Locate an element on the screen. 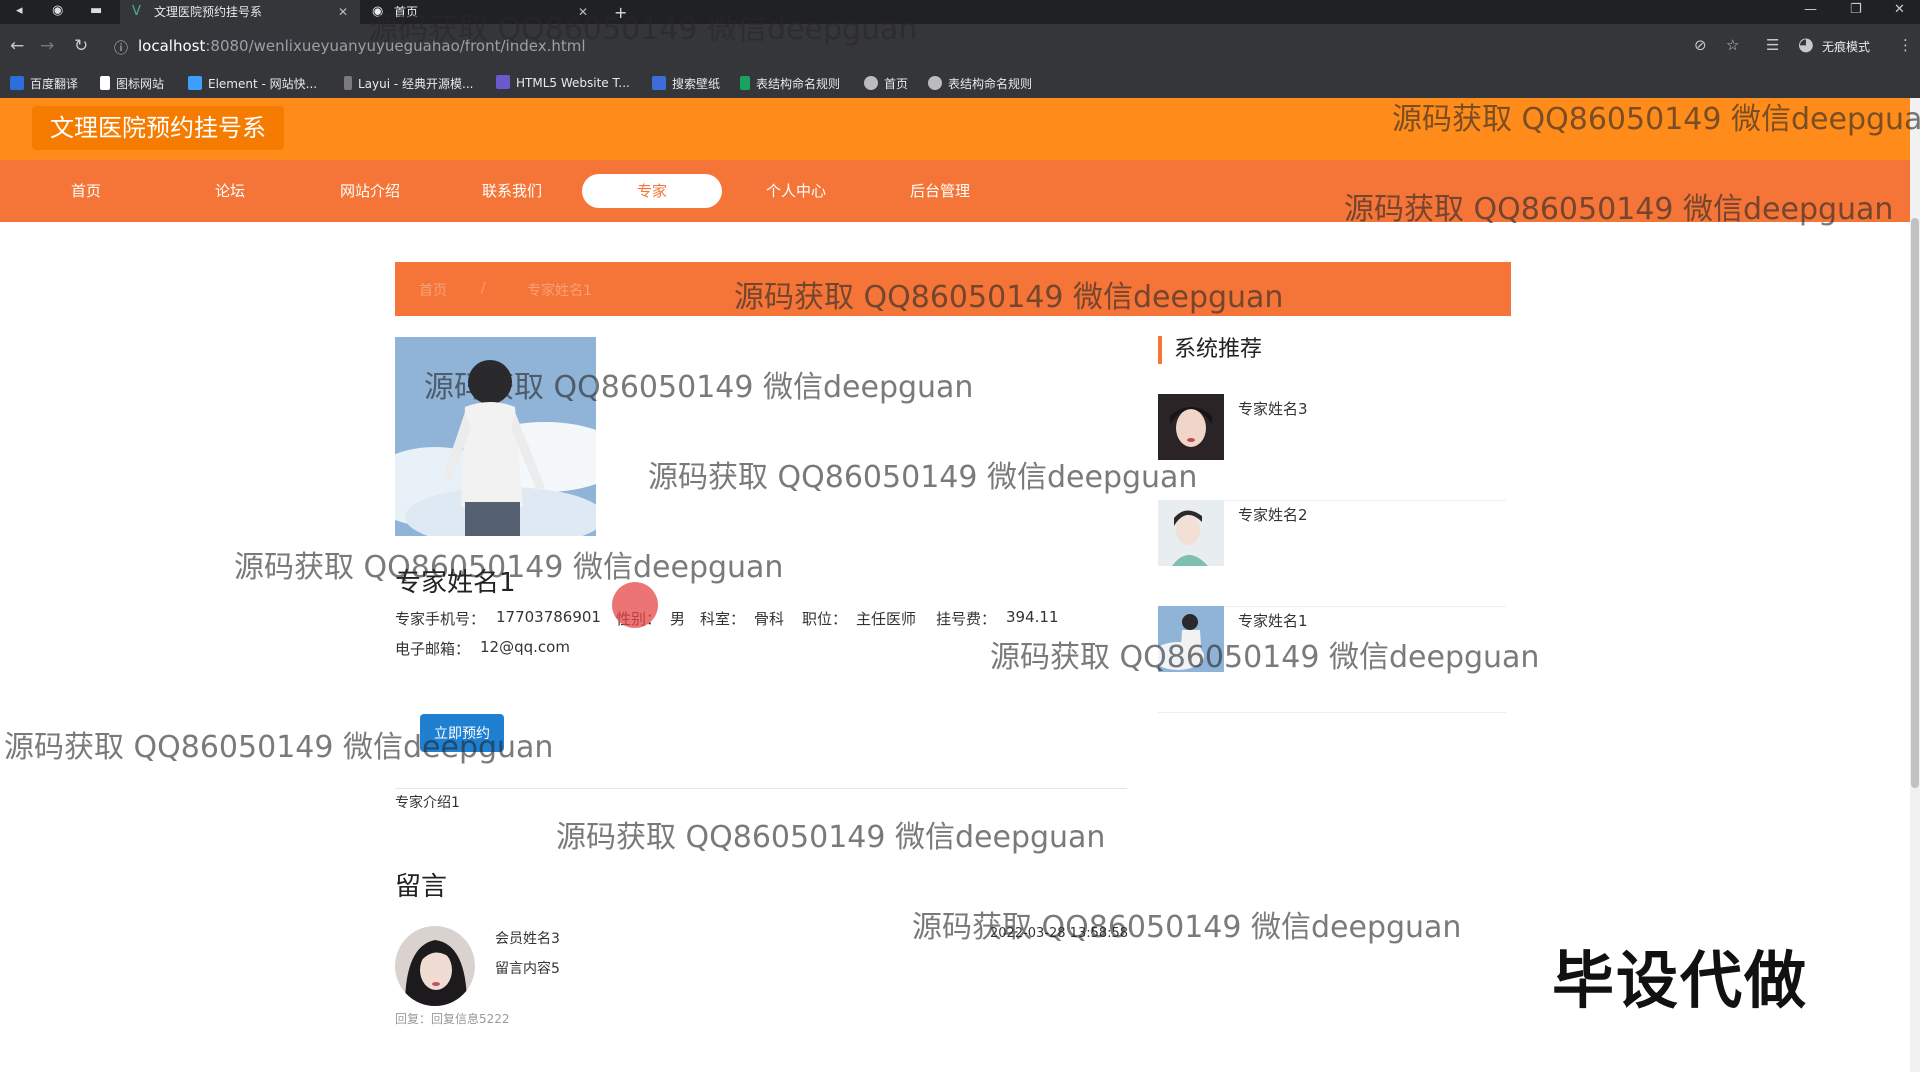 The height and width of the screenshot is (1072, 1920). email-value: 12@qq.com is located at coordinates (525, 647).